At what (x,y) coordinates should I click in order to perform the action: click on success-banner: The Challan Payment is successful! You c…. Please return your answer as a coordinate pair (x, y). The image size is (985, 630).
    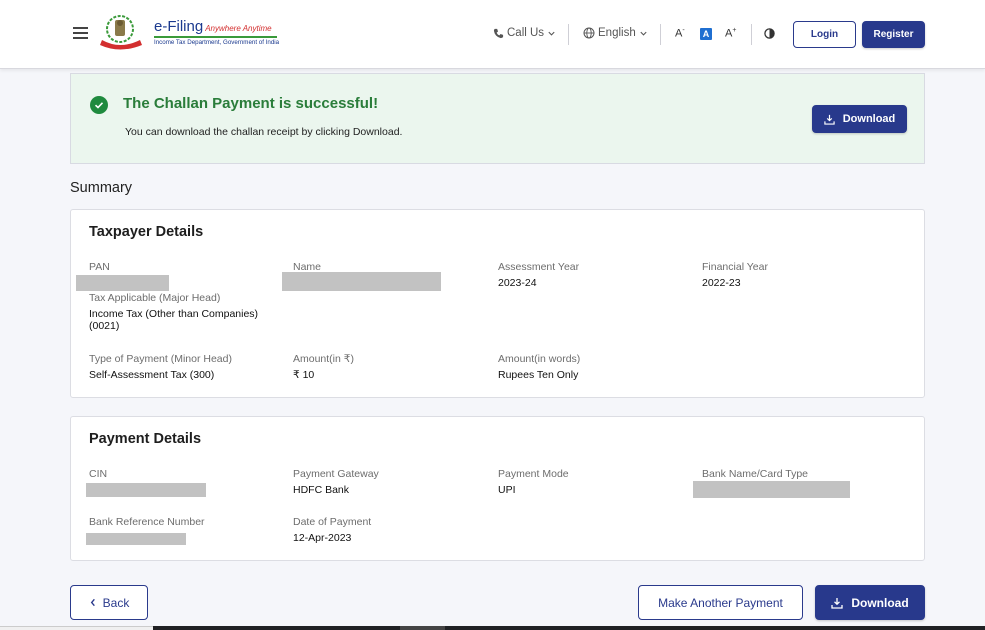
    Looking at the image, I should click on (497, 118).